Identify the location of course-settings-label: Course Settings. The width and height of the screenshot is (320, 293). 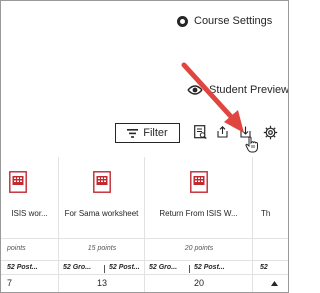
(233, 21).